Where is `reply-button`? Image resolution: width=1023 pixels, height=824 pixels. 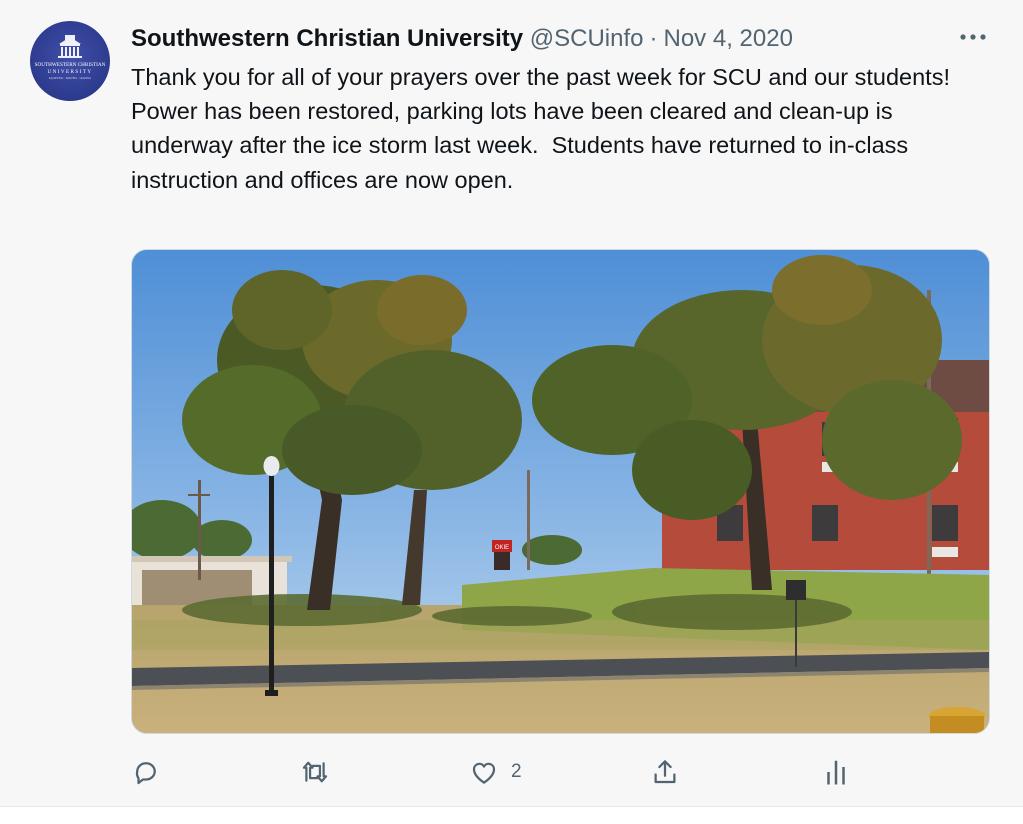
reply-button is located at coordinates (146, 772).